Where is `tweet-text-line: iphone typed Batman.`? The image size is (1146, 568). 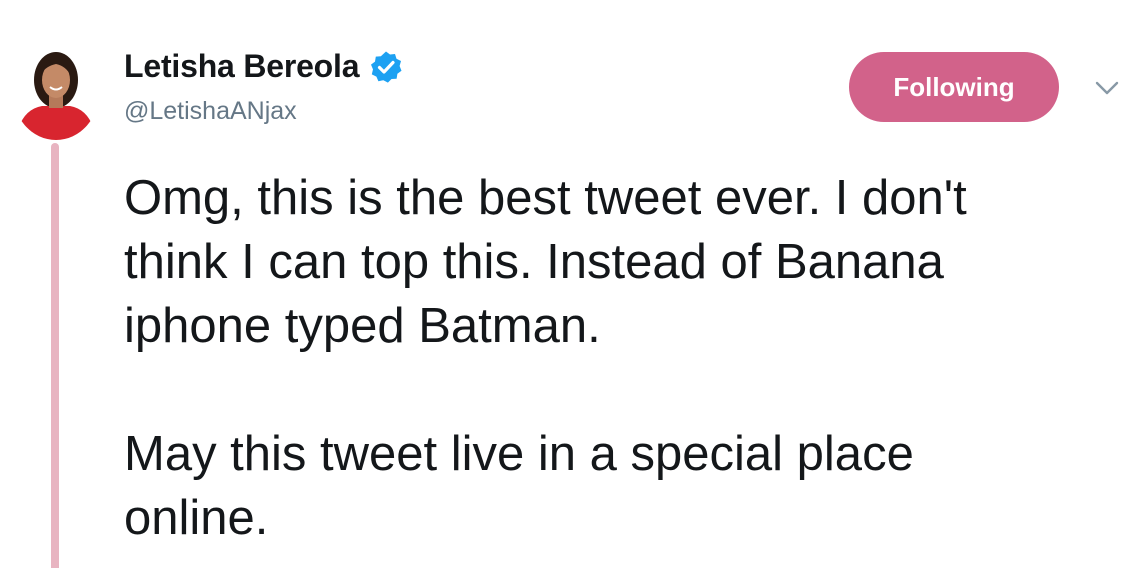
tweet-text-line: iphone typed Batman. is located at coordinates (362, 326).